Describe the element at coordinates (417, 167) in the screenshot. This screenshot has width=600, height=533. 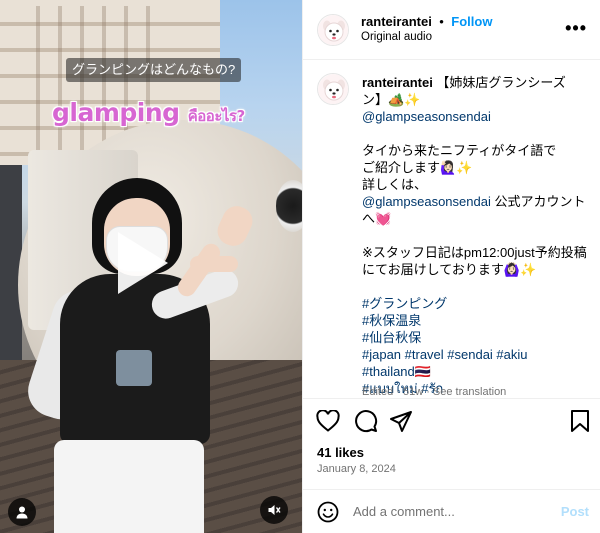
I see `caption-line: ご紹介します🙋🏻‍♀️✨` at that location.